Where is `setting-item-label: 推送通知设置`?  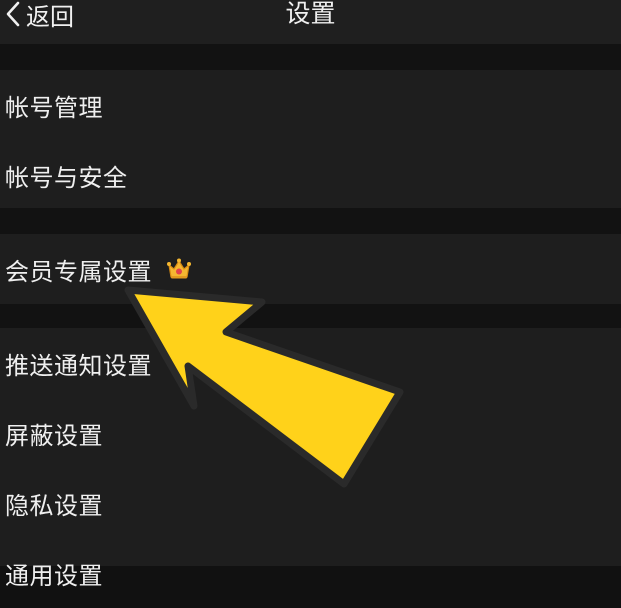
setting-item-label: 推送通知设置 is located at coordinates (78, 365).